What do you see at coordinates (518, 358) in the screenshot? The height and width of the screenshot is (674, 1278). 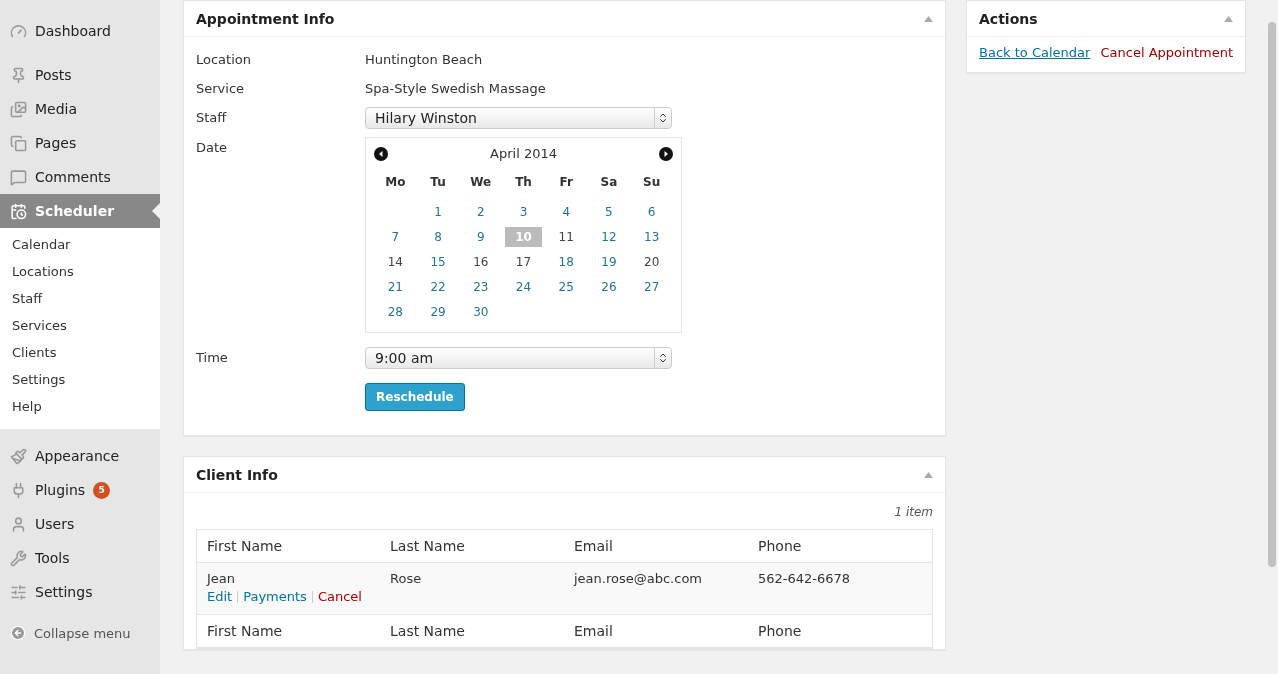 I see `time-select: 9:00 am` at bounding box center [518, 358].